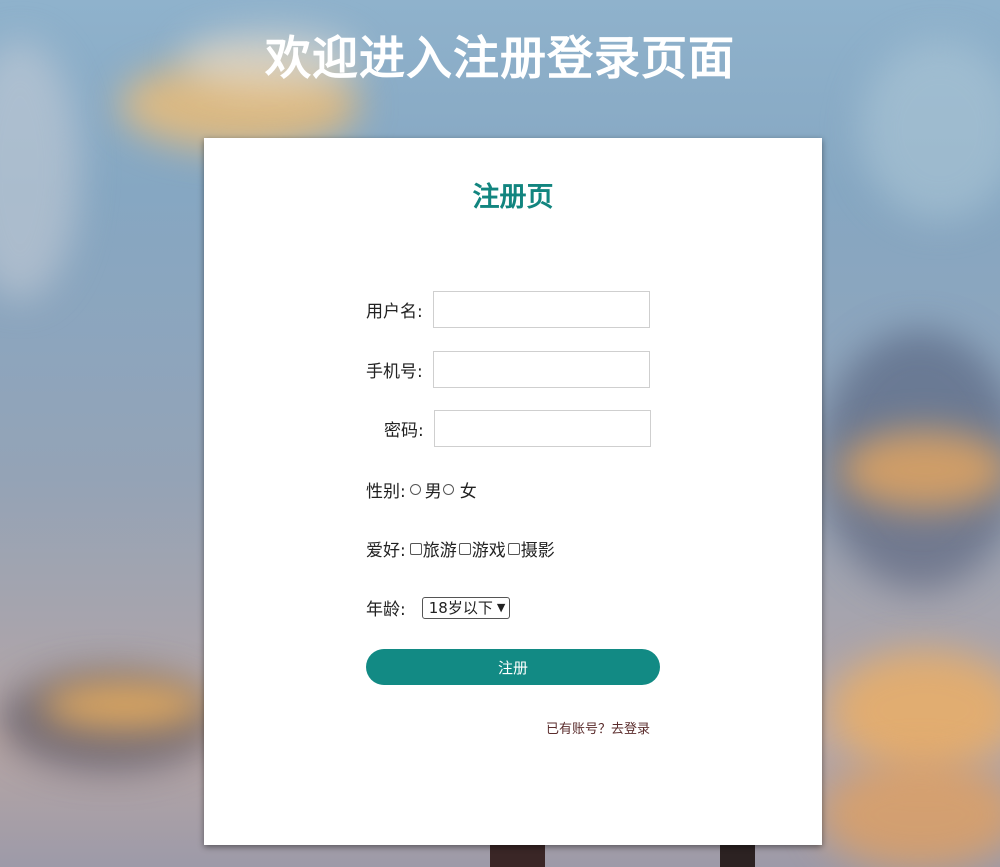 The image size is (1000, 867). I want to click on form-title: 注册页, so click(513, 197).